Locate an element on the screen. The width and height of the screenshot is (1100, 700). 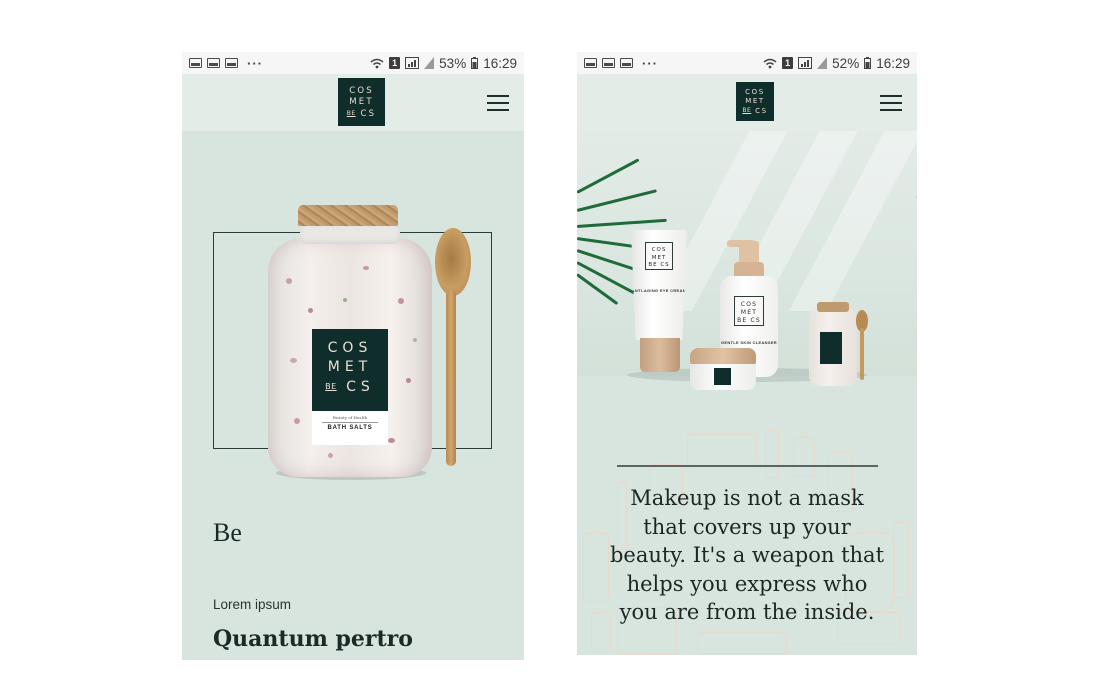
palette-outline is located at coordinates (722, 450).